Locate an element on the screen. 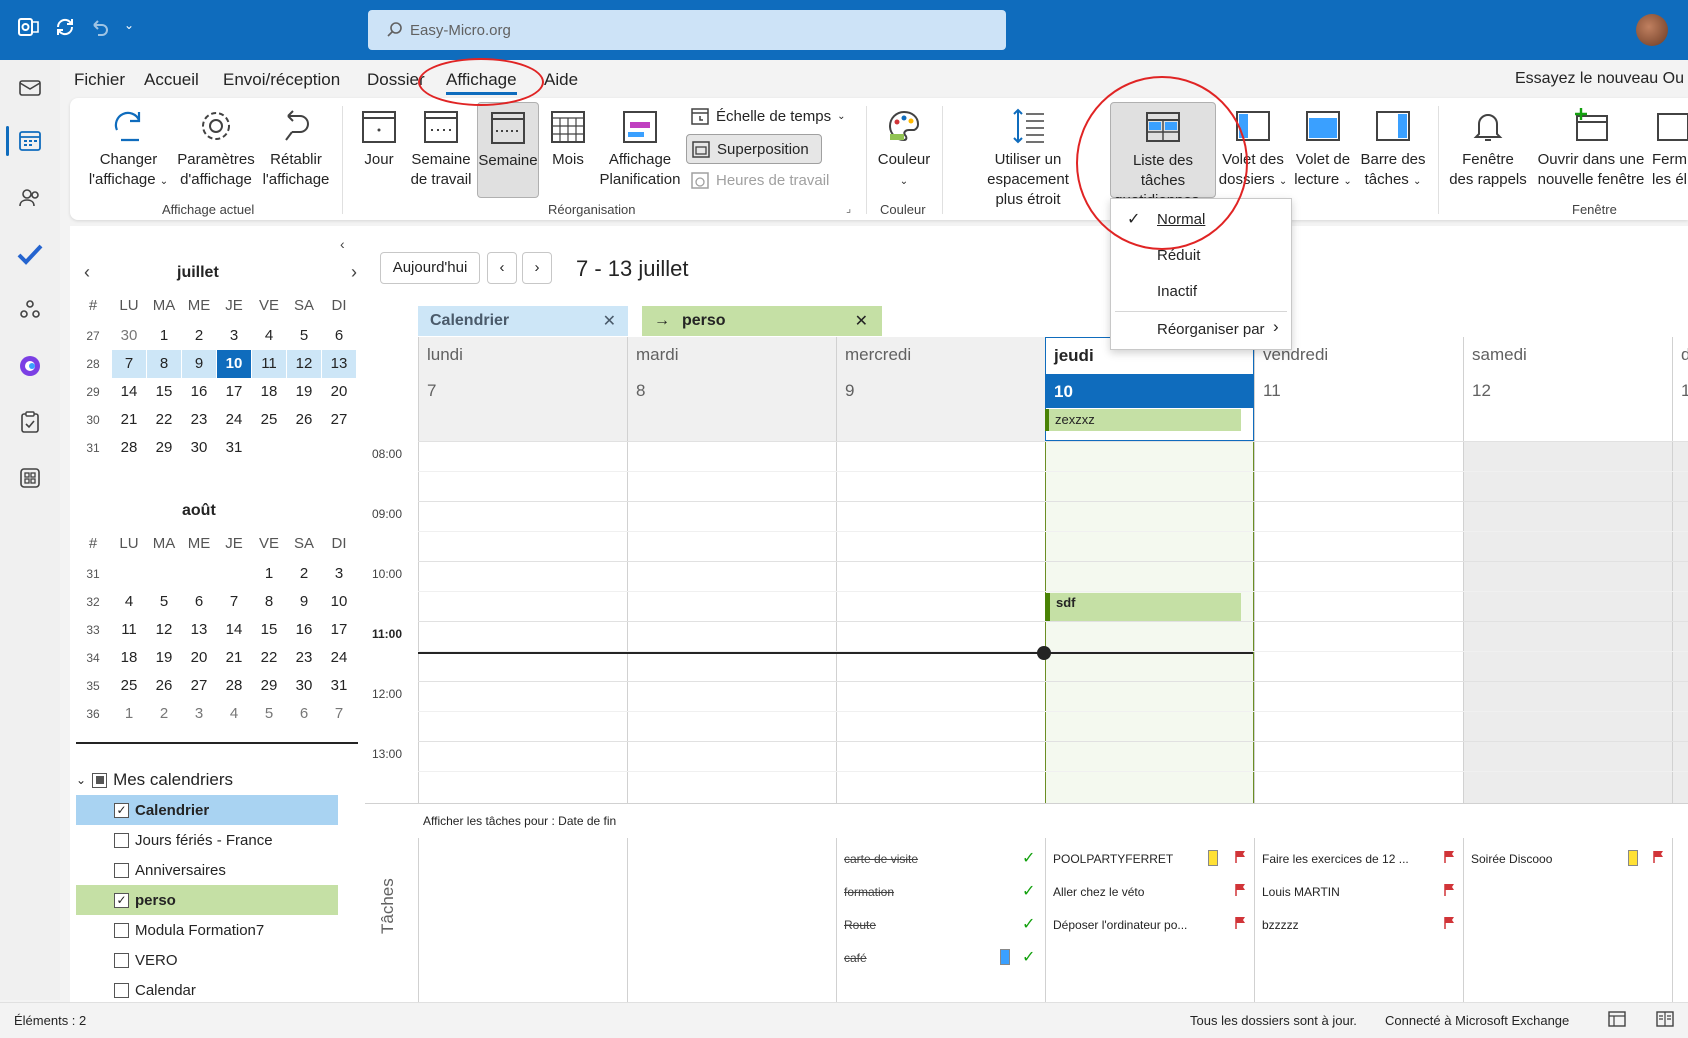 This screenshot has height=1038, width=1688. task-item: Louis MARTIN is located at coordinates (1301, 892).